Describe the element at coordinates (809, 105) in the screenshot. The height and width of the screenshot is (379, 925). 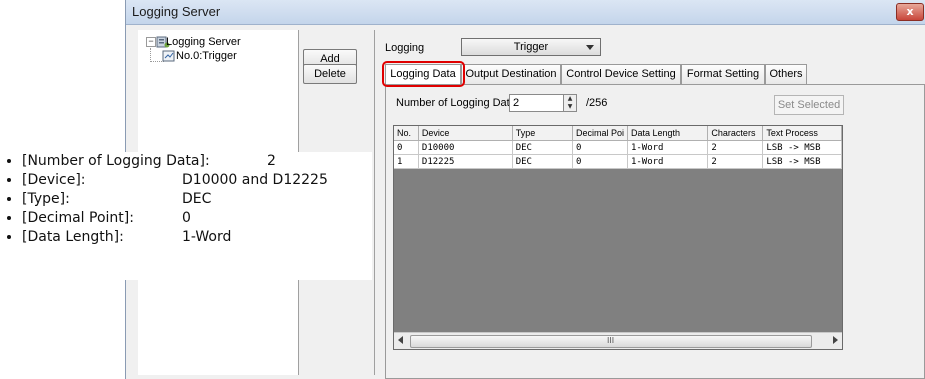
I see `set-selected-button: Set Selected` at that location.